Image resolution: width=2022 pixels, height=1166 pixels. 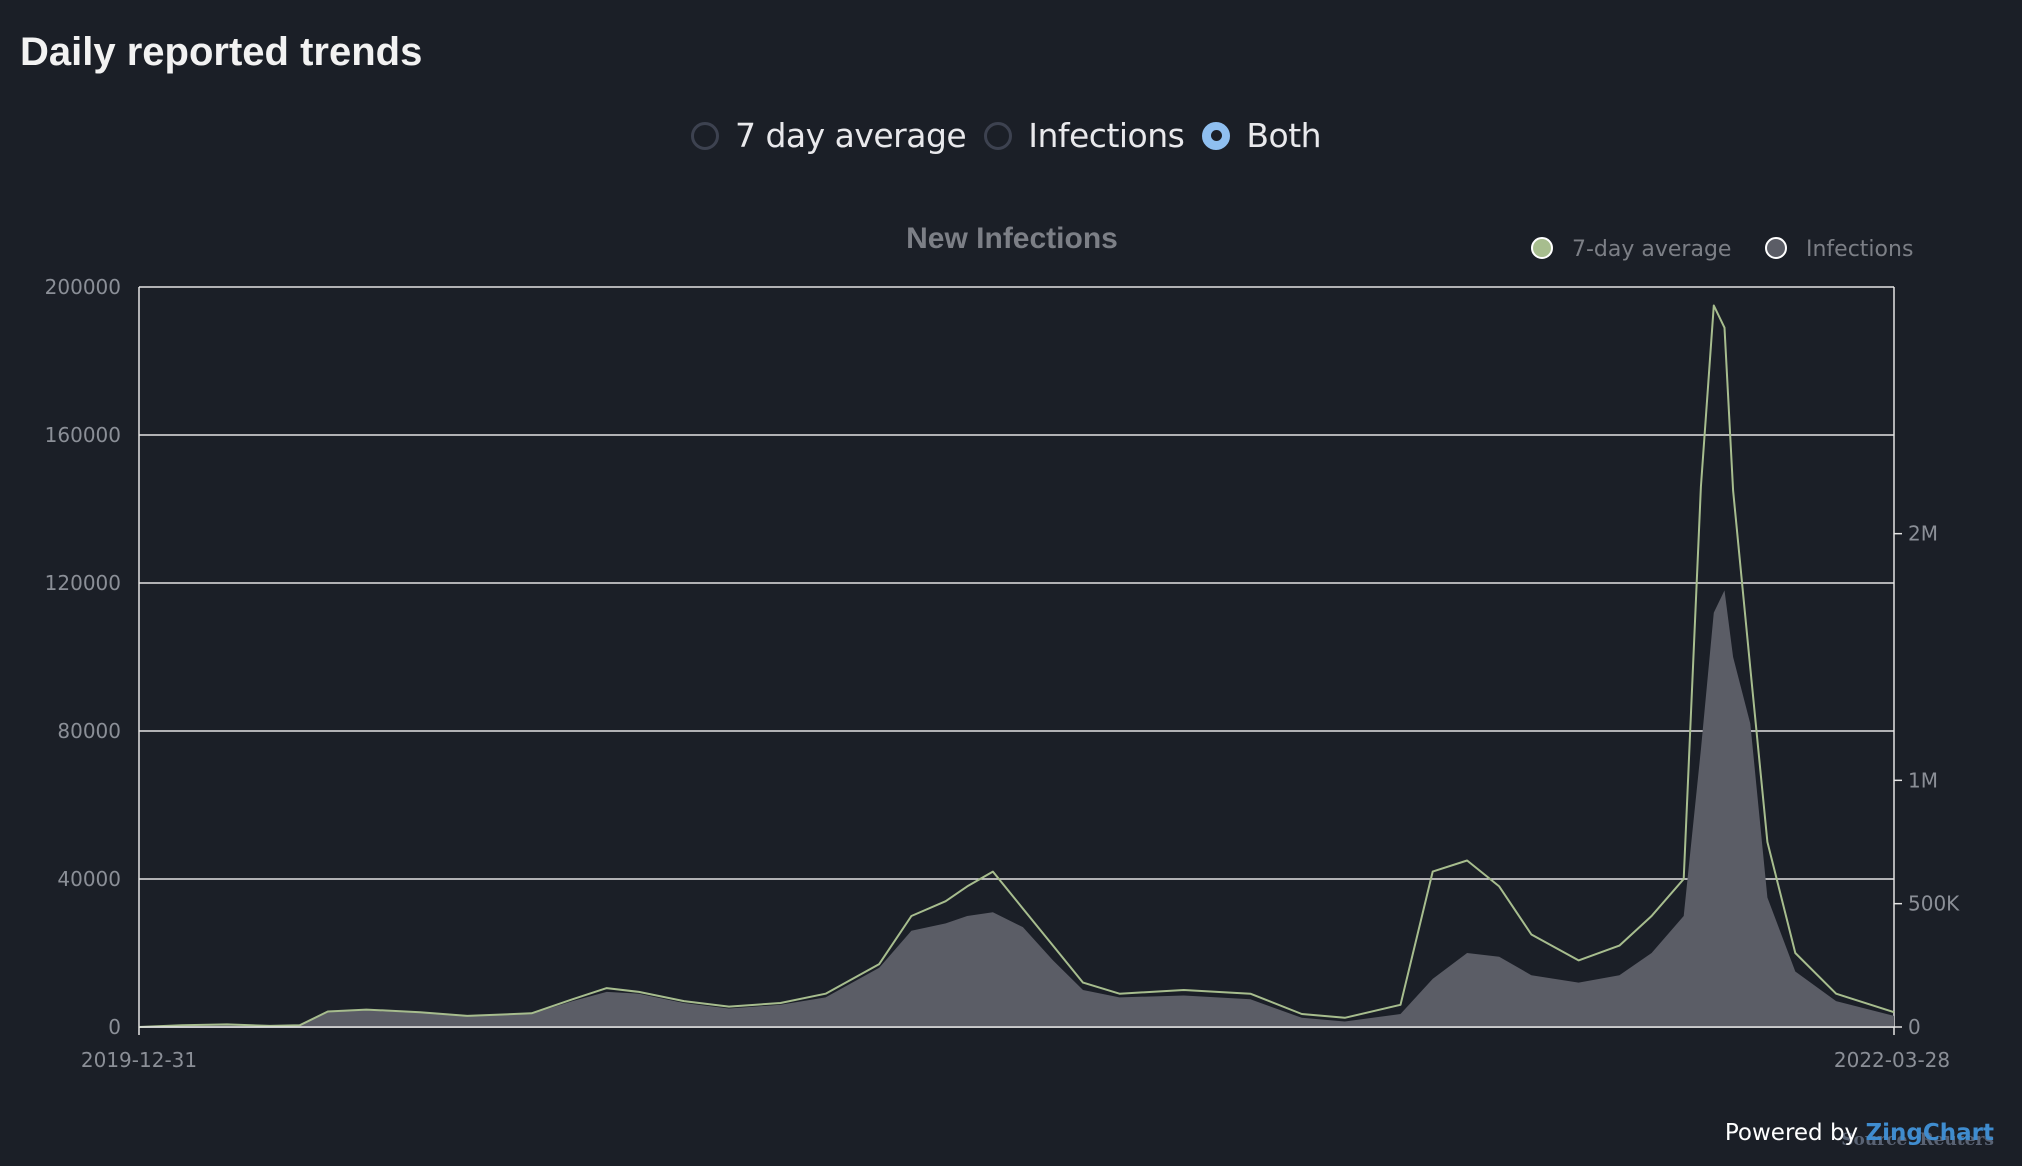 I want to click on right-axis-tick-label: 1M, so click(x=1923, y=780).